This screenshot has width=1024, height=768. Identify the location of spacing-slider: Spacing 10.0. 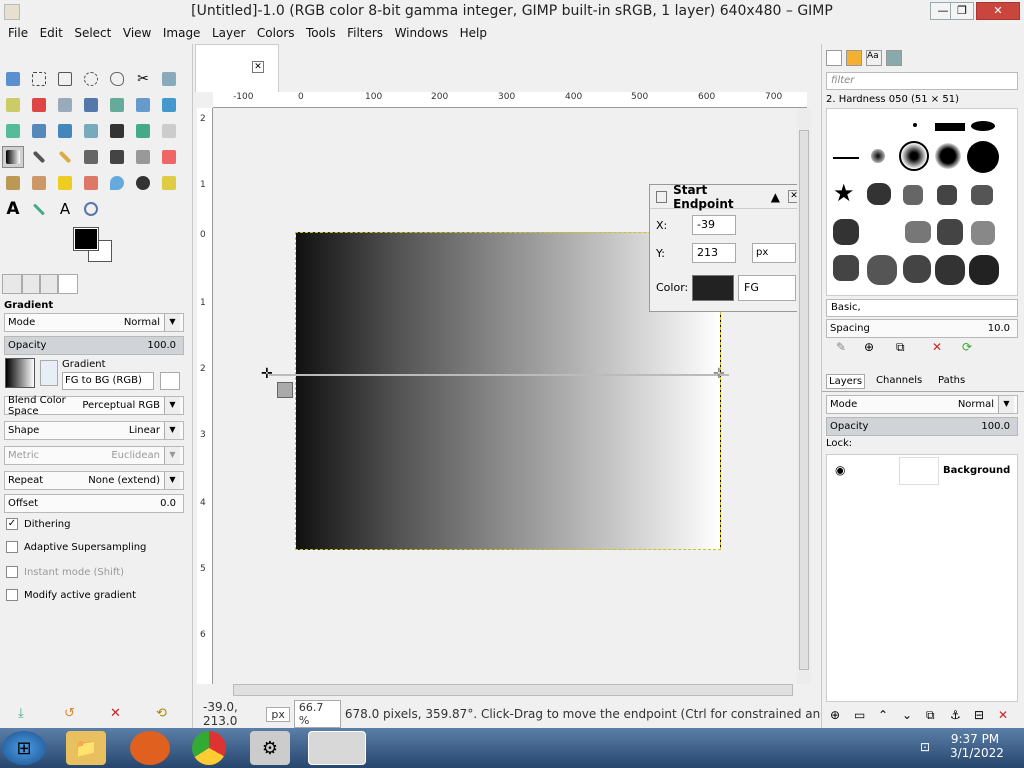
(922, 328).